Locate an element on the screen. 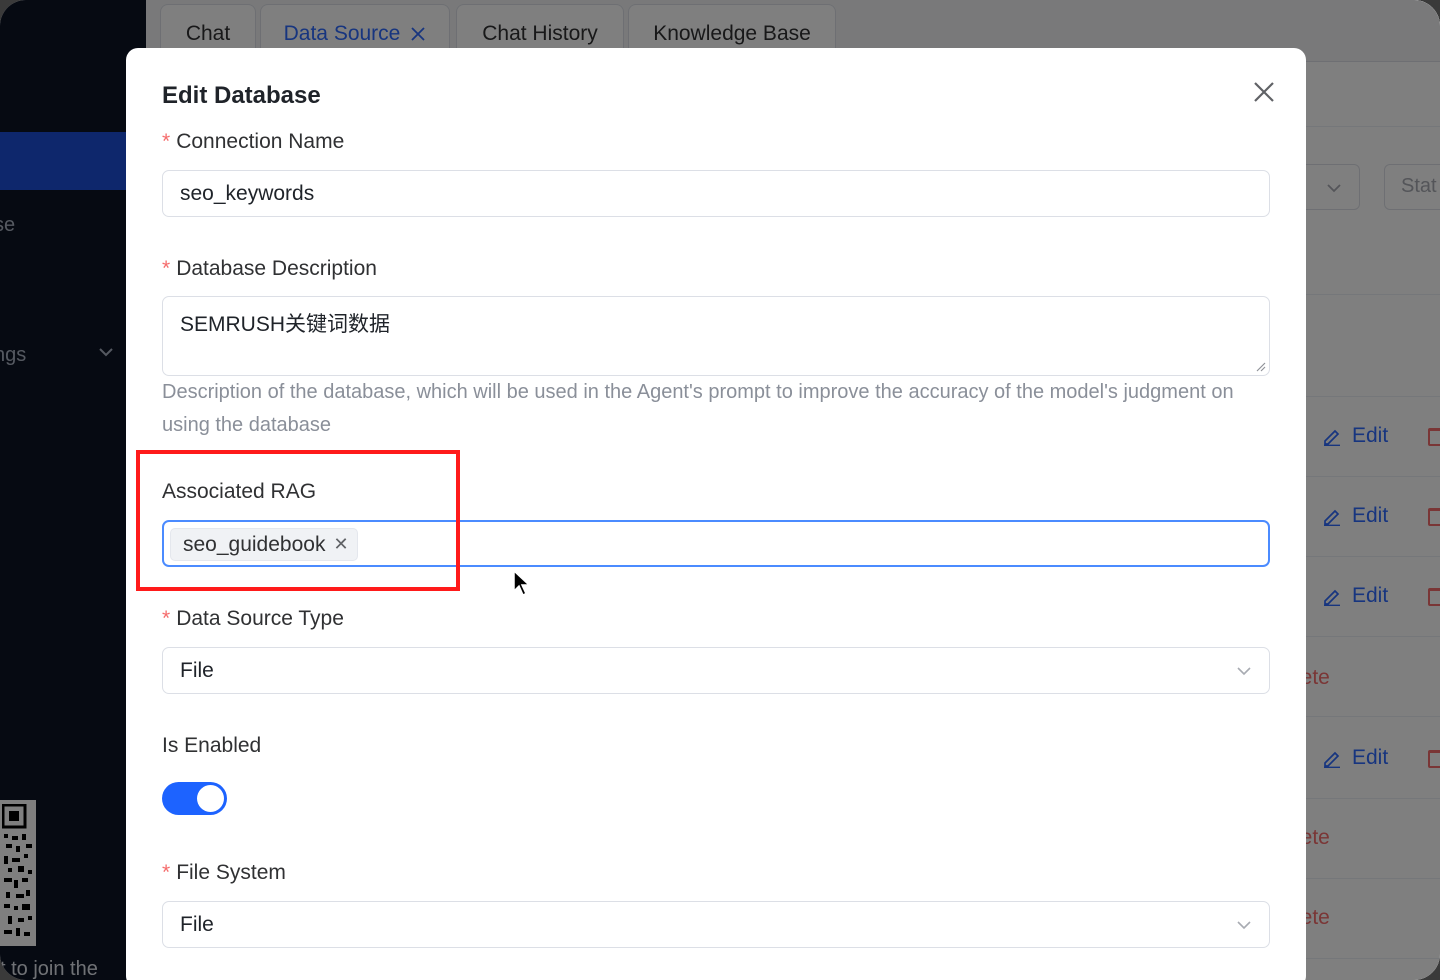 This screenshot has height=980, width=1440. connection-name-input: seo_keywords is located at coordinates (716, 193).